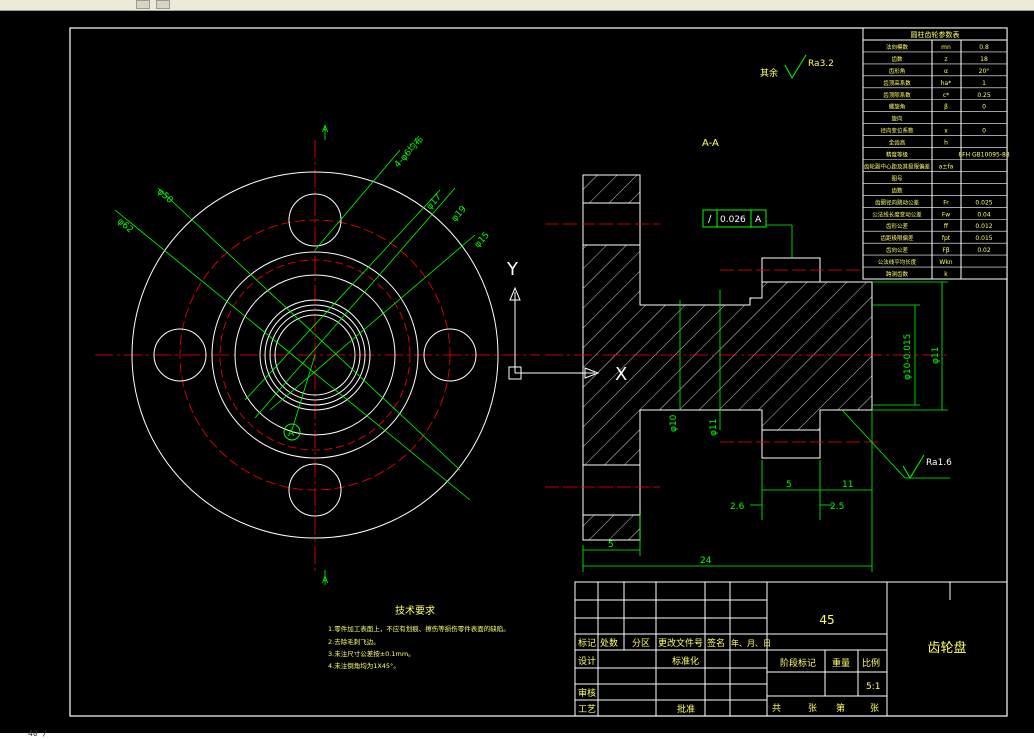  I want to click on param-name: 径向变位系数, so click(897, 131).